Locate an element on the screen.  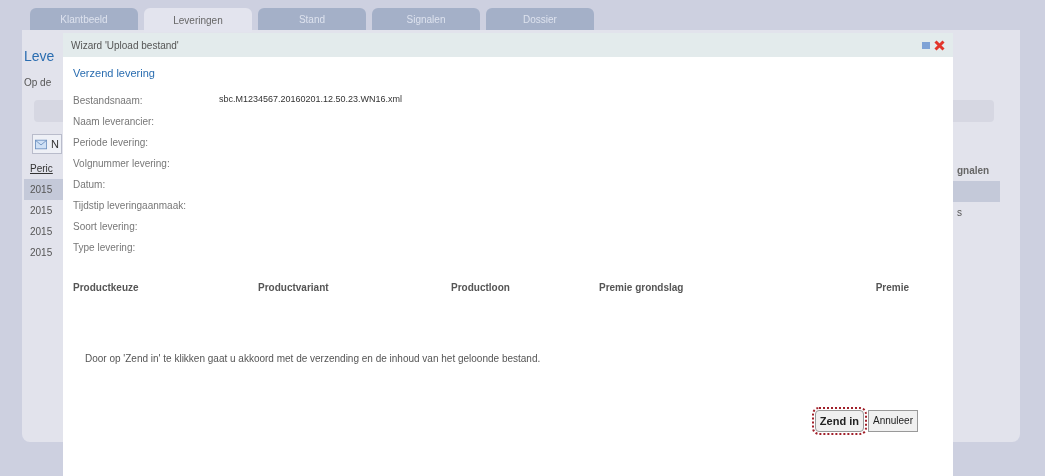
submit-button: Zend in is located at coordinates (839, 420).